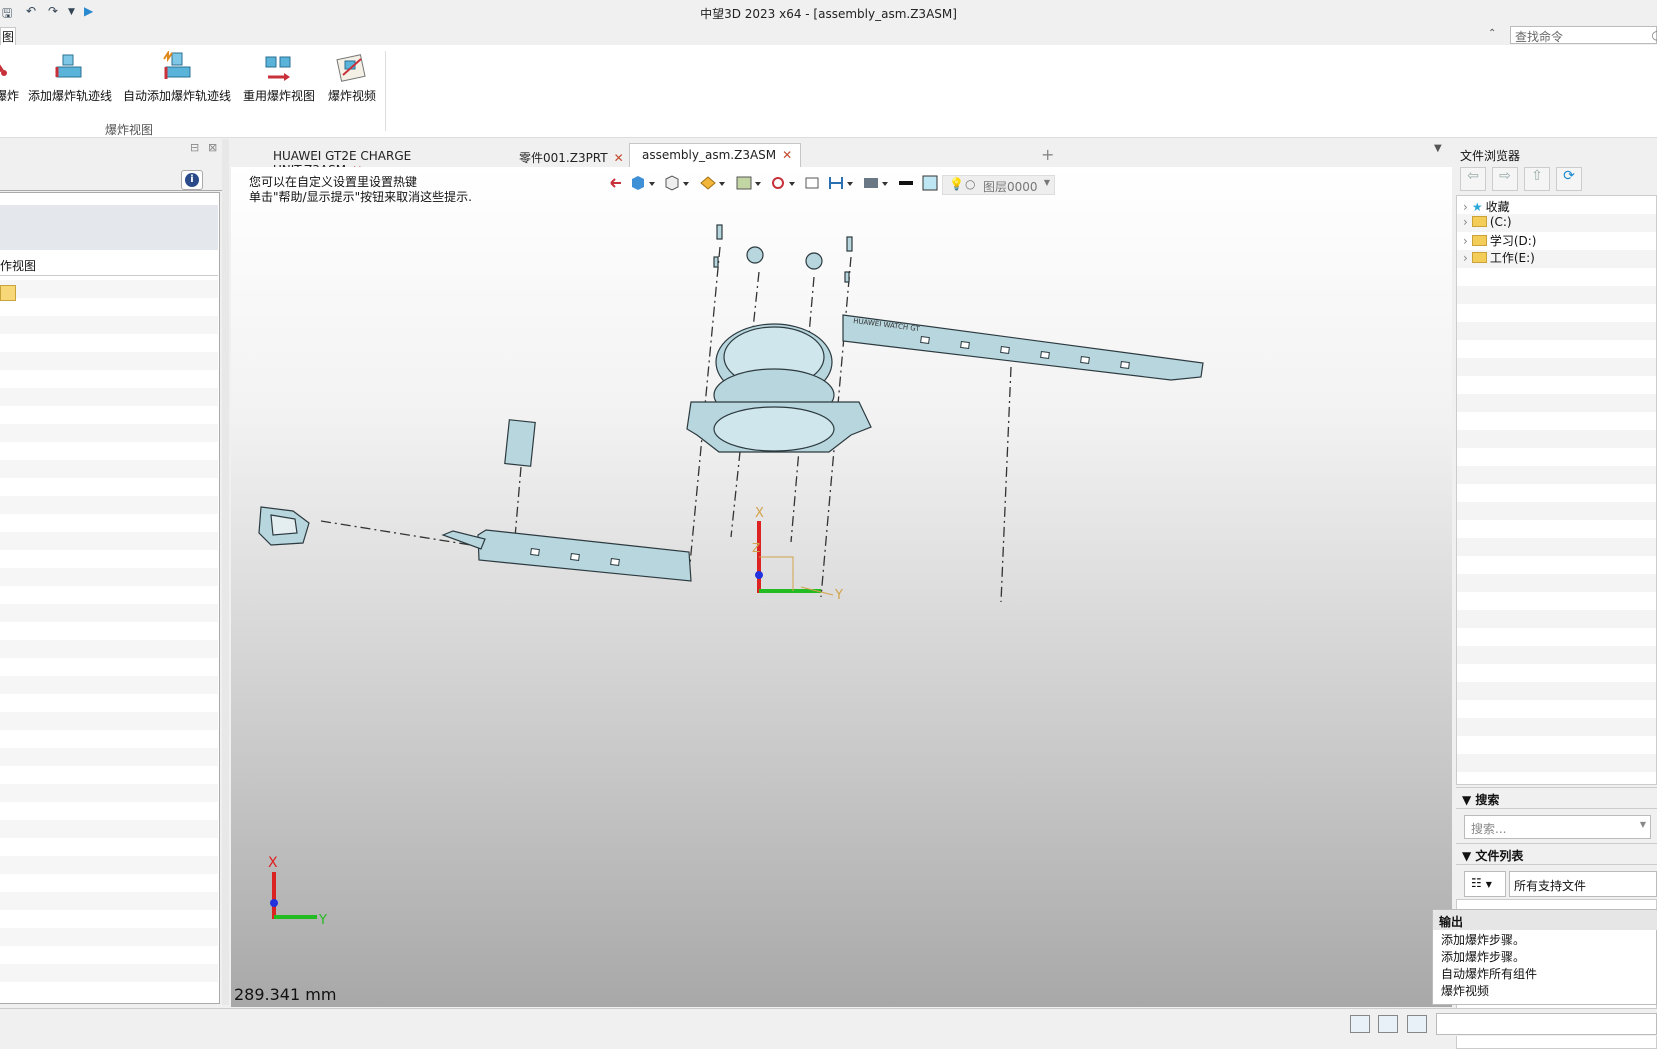 The height and width of the screenshot is (1049, 1657). What do you see at coordinates (297, 891) in the screenshot?
I see `view-orientation-triad: X Y` at bounding box center [297, 891].